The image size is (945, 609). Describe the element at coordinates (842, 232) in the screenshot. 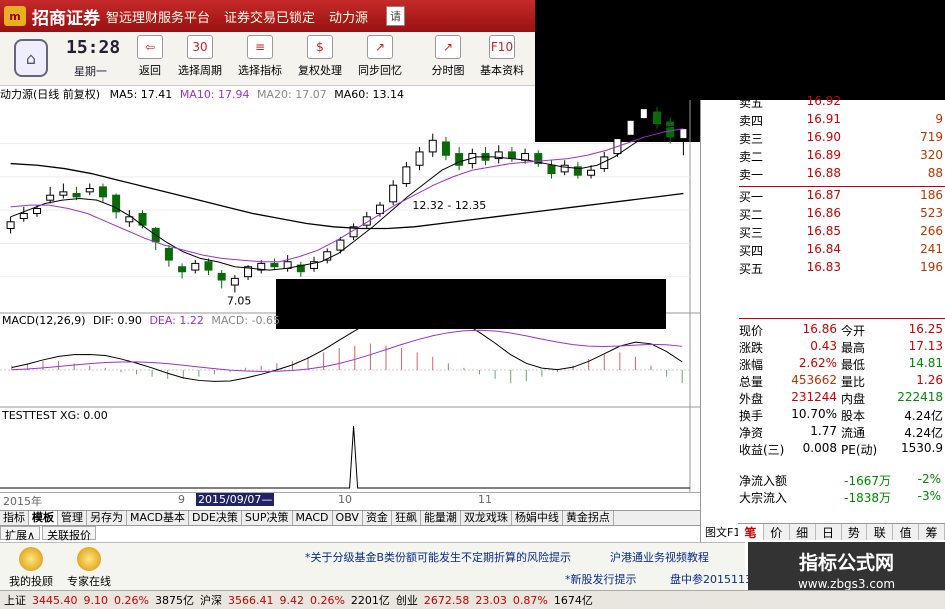

I see `bid-row: 买三 16.85 266` at that location.